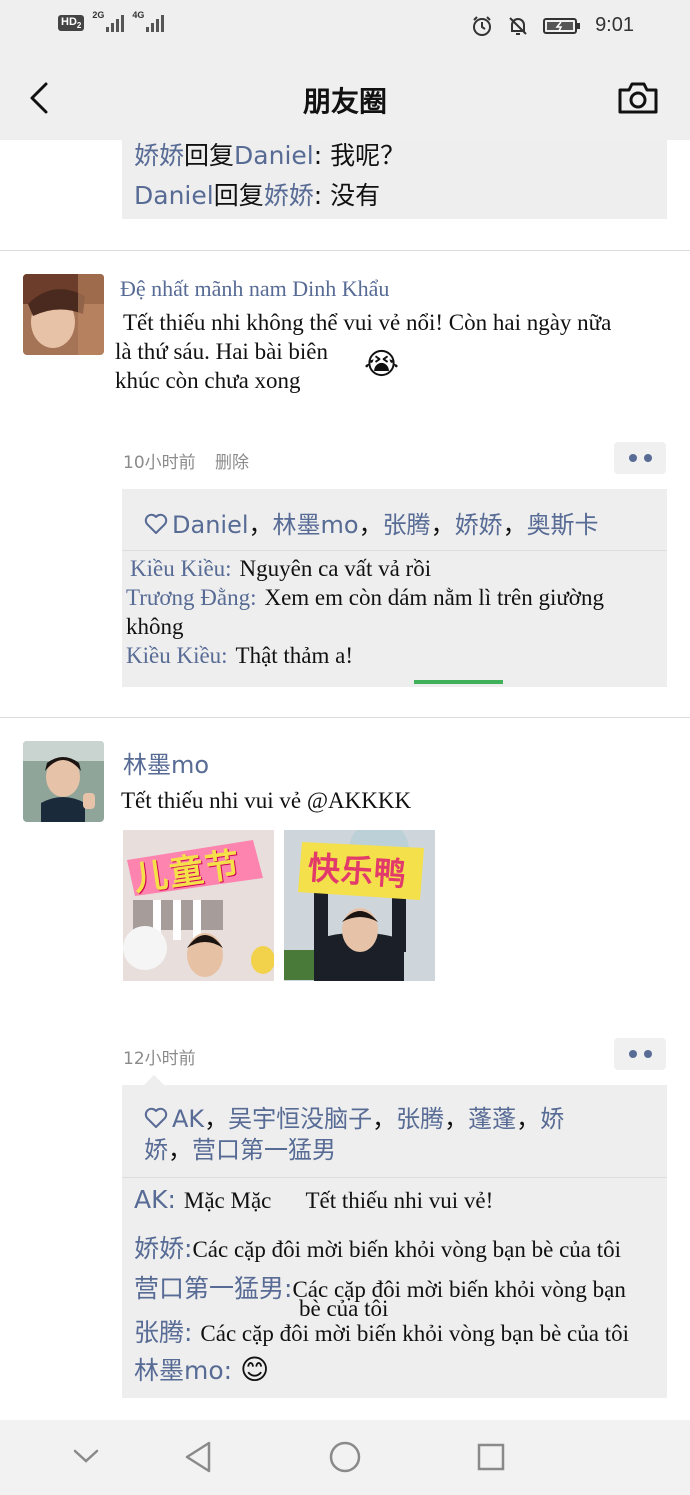 The width and height of the screenshot is (690, 1495). Describe the element at coordinates (222, 351) in the screenshot. I see `post-text: là thứ sáu. Hai bài biên` at that location.